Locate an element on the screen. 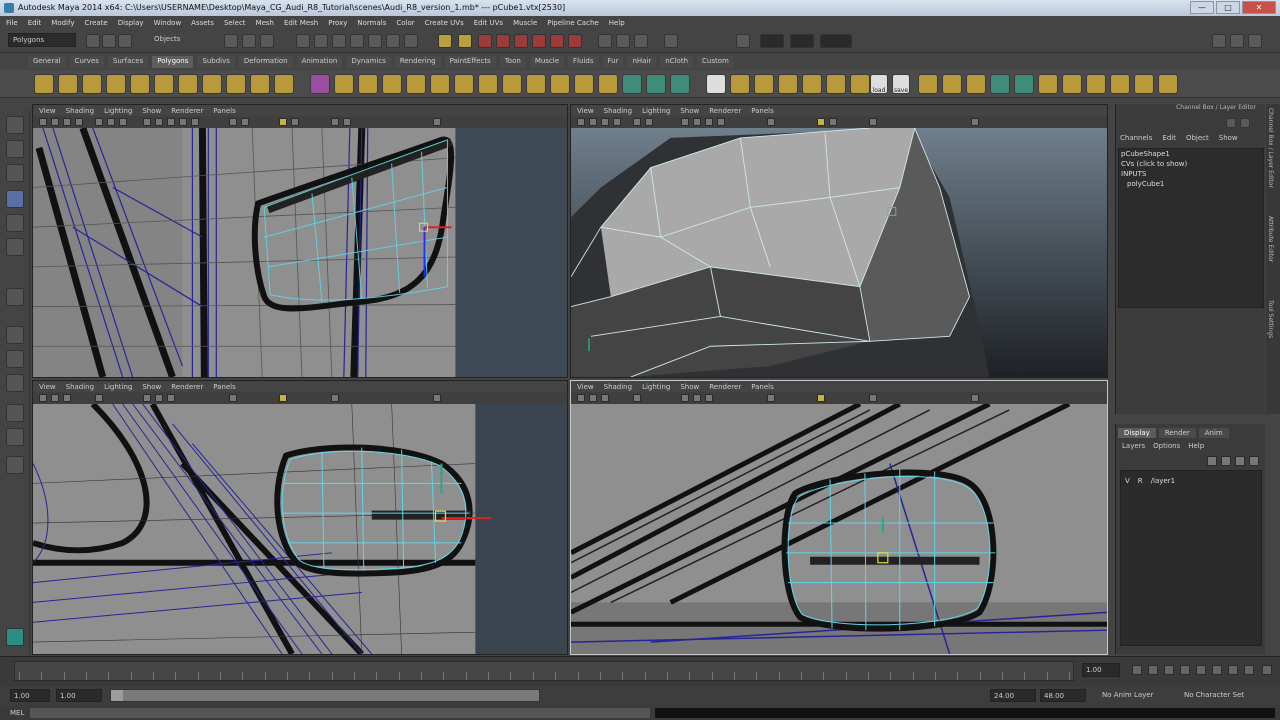 The width and height of the screenshot is (1280, 720). chamfer-icon is located at coordinates (952, 84).